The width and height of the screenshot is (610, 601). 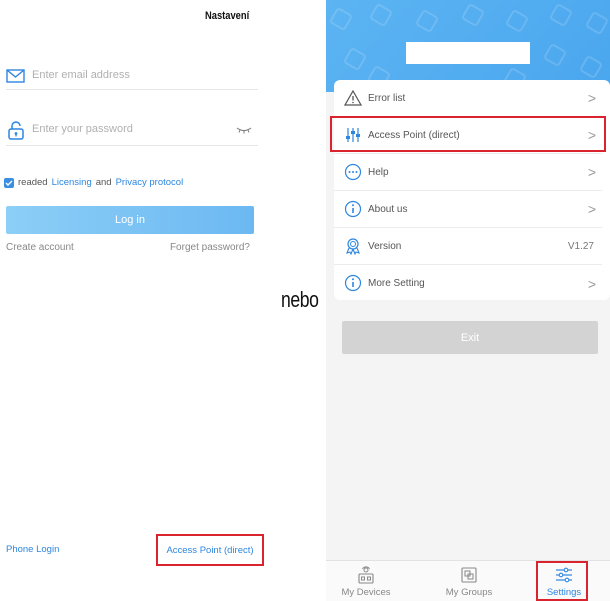 I want to click on password-field: Enter your password, so click(x=132, y=132).